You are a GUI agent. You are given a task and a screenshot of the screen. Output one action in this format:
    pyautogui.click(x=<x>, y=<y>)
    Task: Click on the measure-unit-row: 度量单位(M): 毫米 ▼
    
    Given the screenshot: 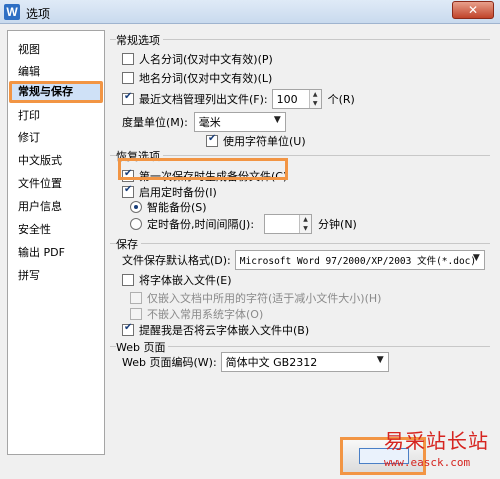 What is the action you would take?
    pyautogui.click(x=204, y=122)
    